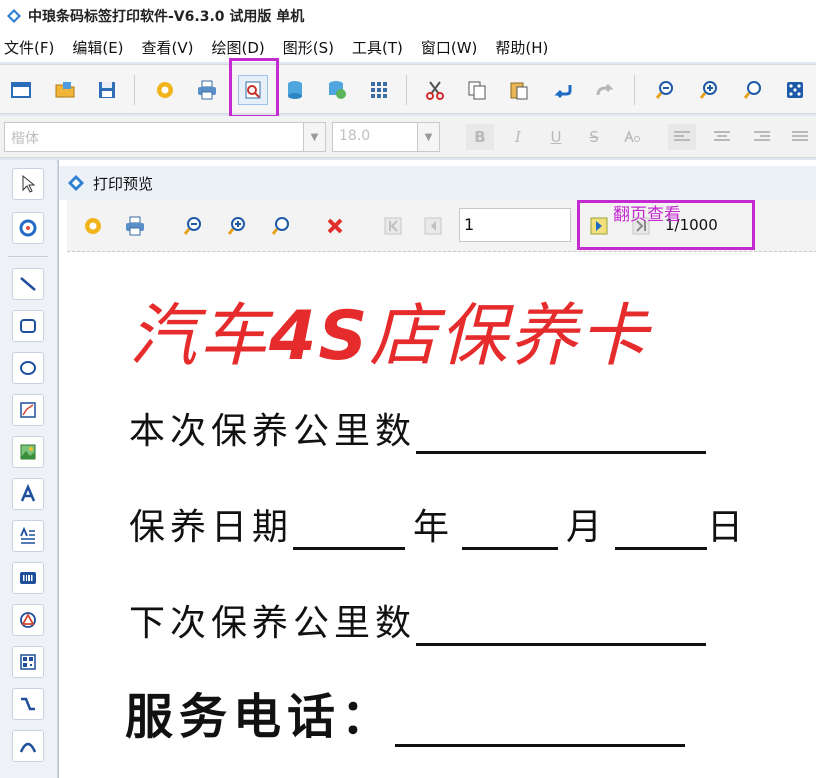 The height and width of the screenshot is (778, 816). I want to click on align-center-icon, so click(722, 136).